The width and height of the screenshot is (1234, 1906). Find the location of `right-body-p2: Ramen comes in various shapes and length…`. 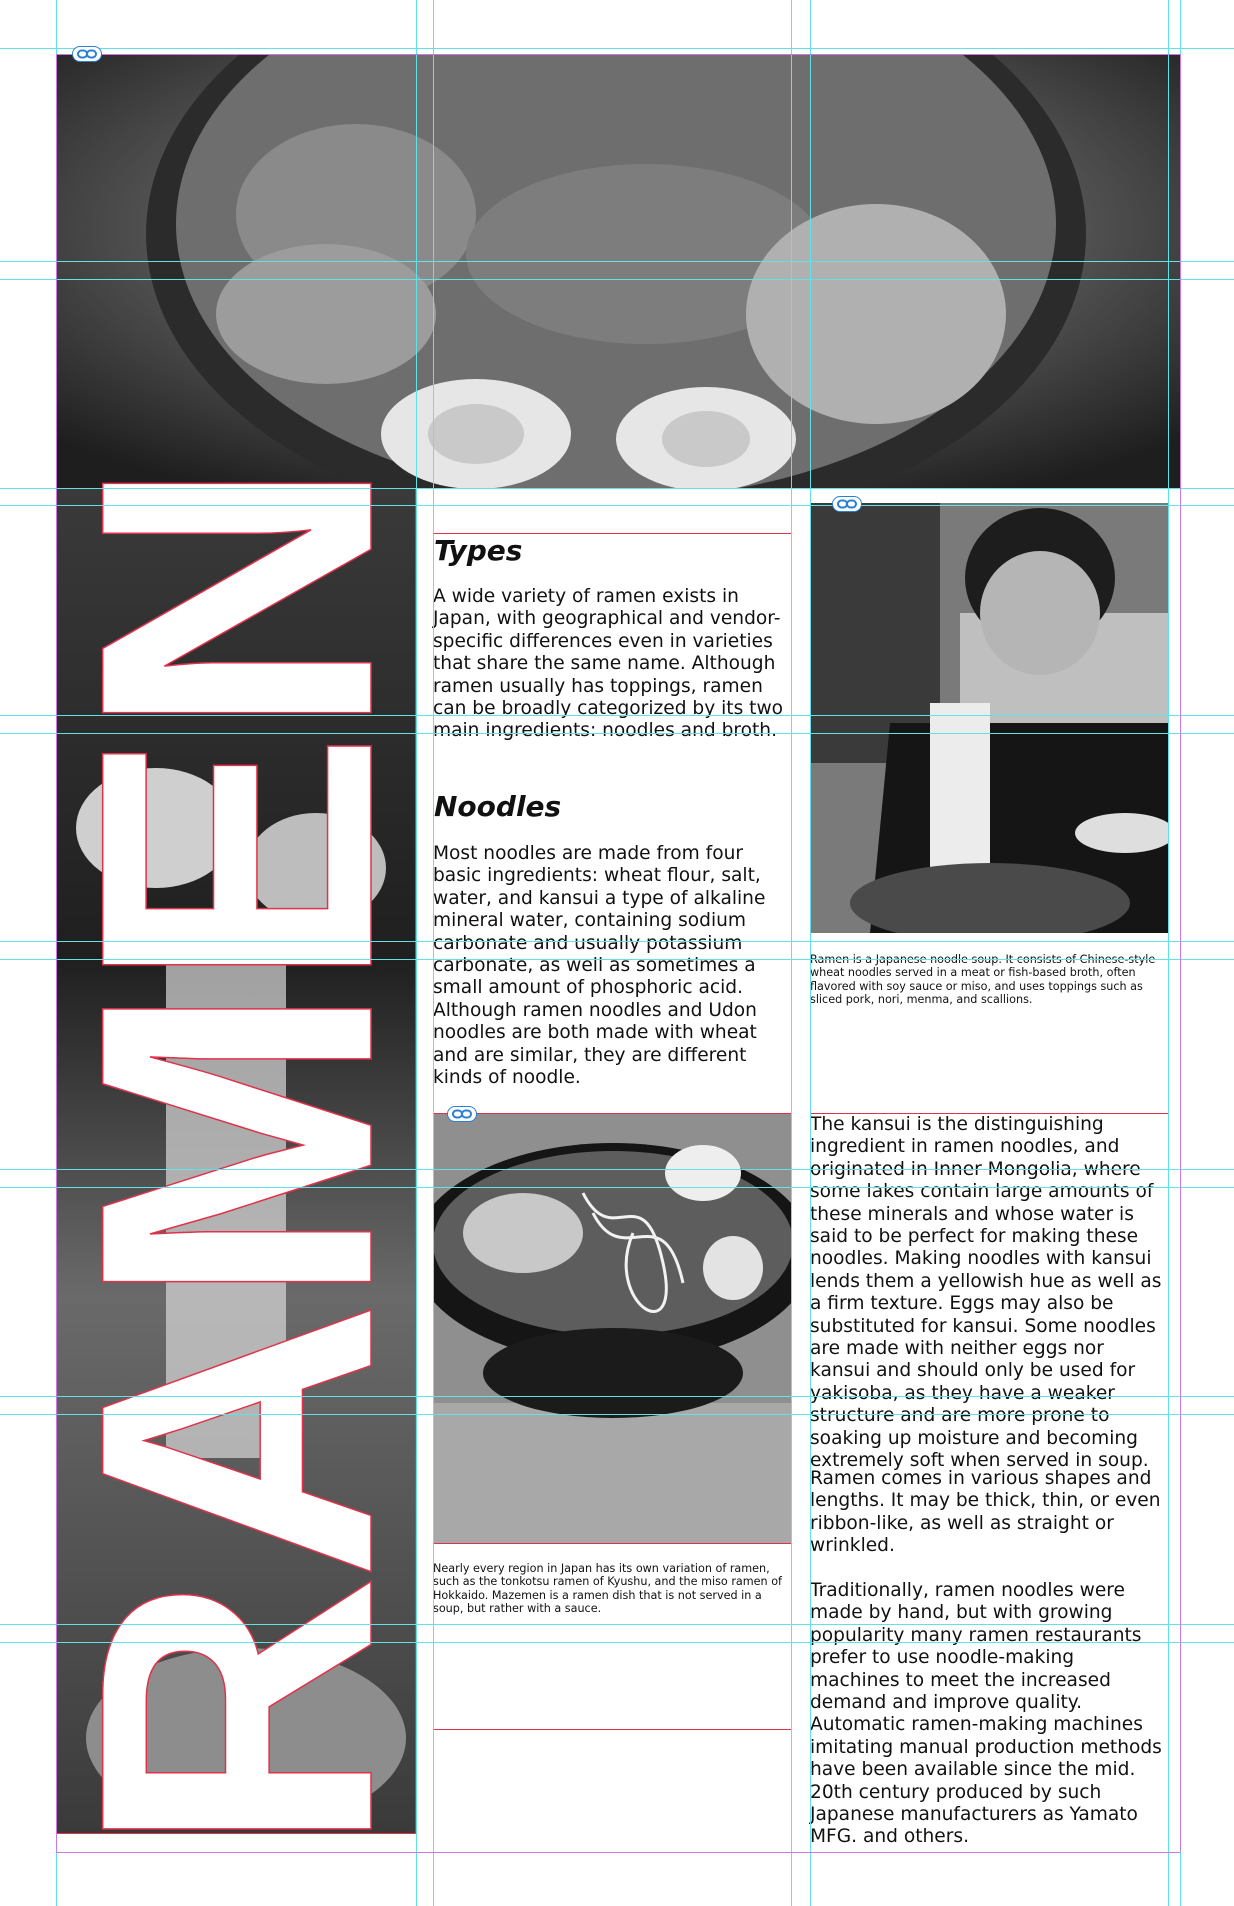

right-body-p2: Ramen comes in various shapes and length… is located at coordinates (985, 1512).